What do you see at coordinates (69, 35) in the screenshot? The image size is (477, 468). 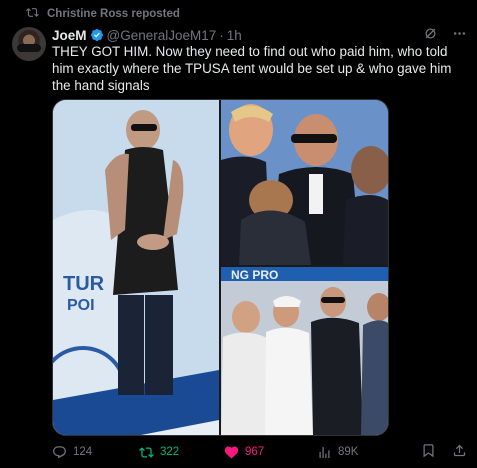 I see `author-name: JoeM` at bounding box center [69, 35].